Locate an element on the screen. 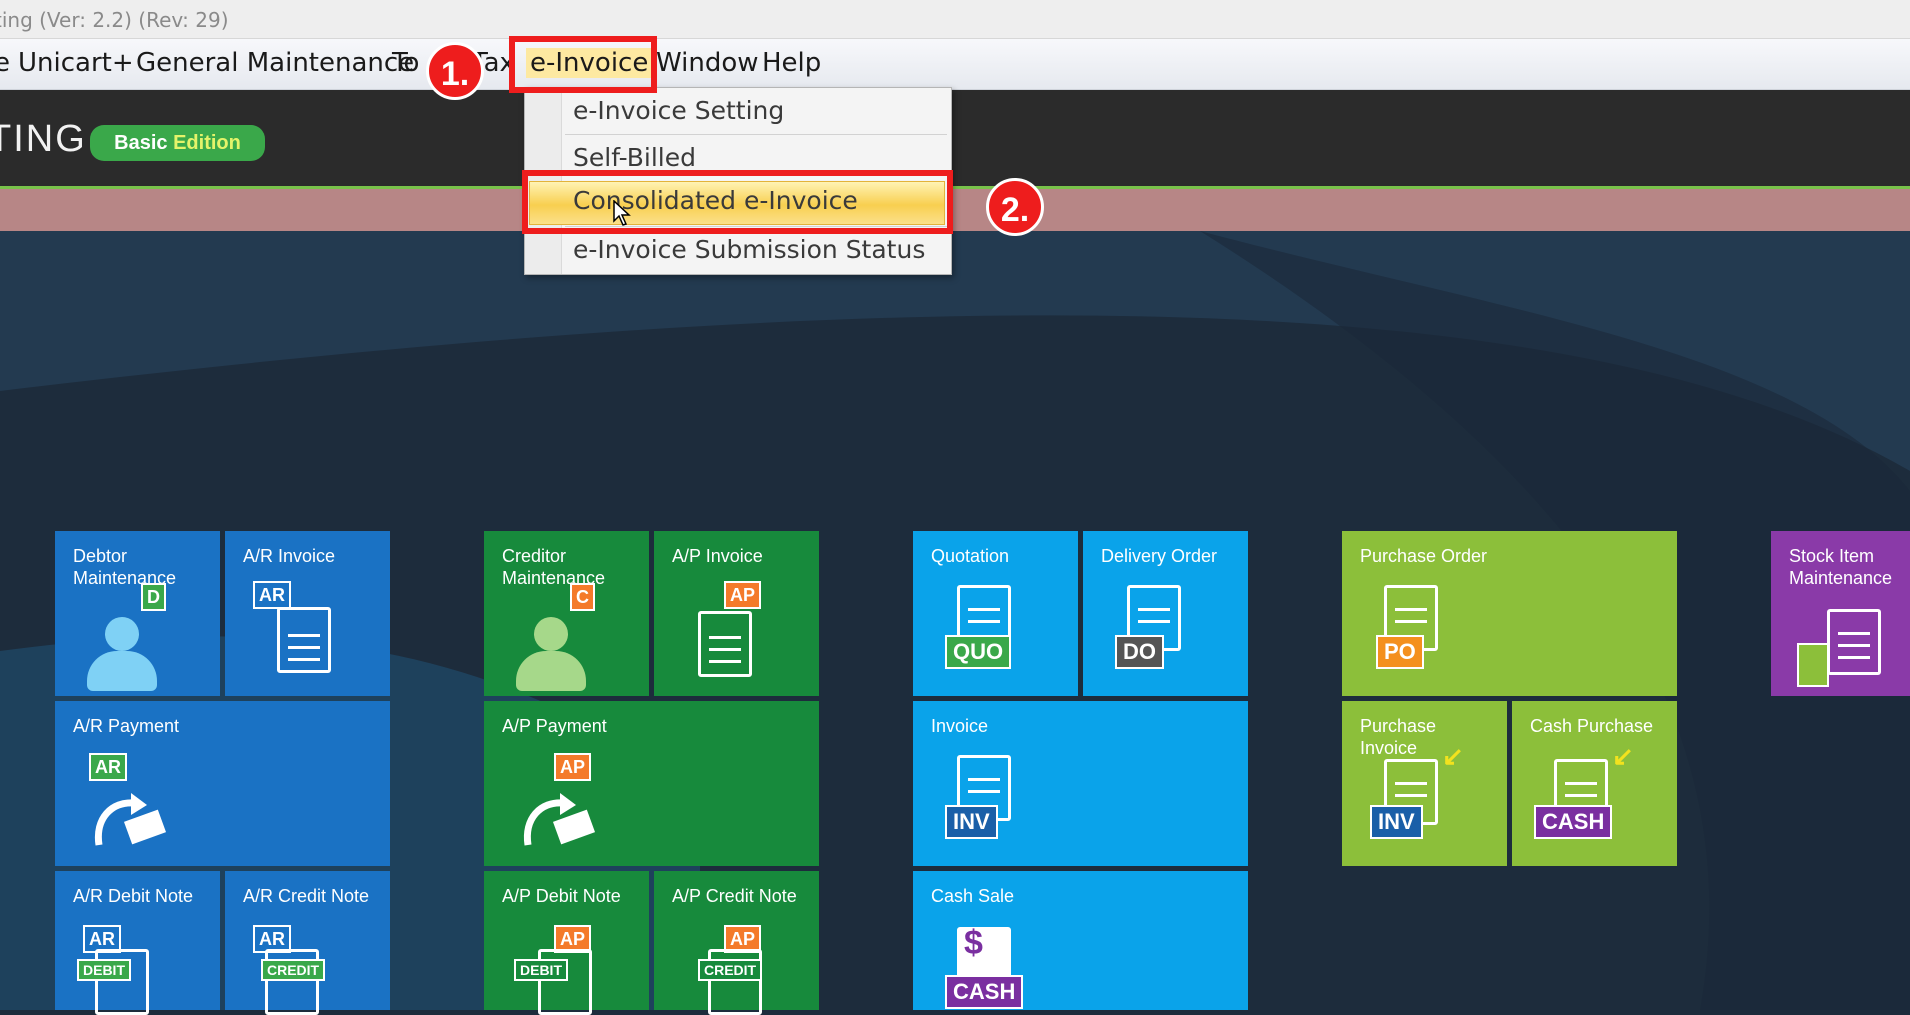  annotation-box-step2 is located at coordinates (737, 202).